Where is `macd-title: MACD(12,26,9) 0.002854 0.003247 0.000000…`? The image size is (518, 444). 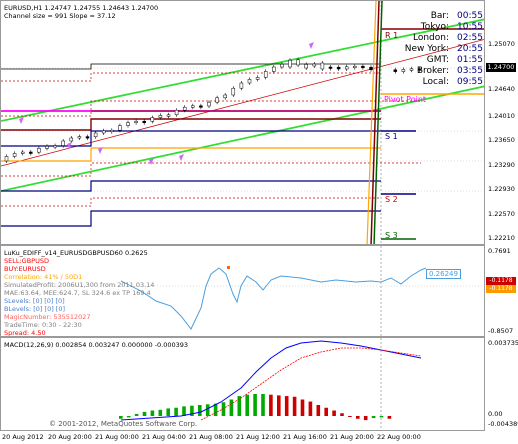
macd-title: MACD(12,26,9) 0.002854 0.003247 0.000000… is located at coordinates (96, 345).